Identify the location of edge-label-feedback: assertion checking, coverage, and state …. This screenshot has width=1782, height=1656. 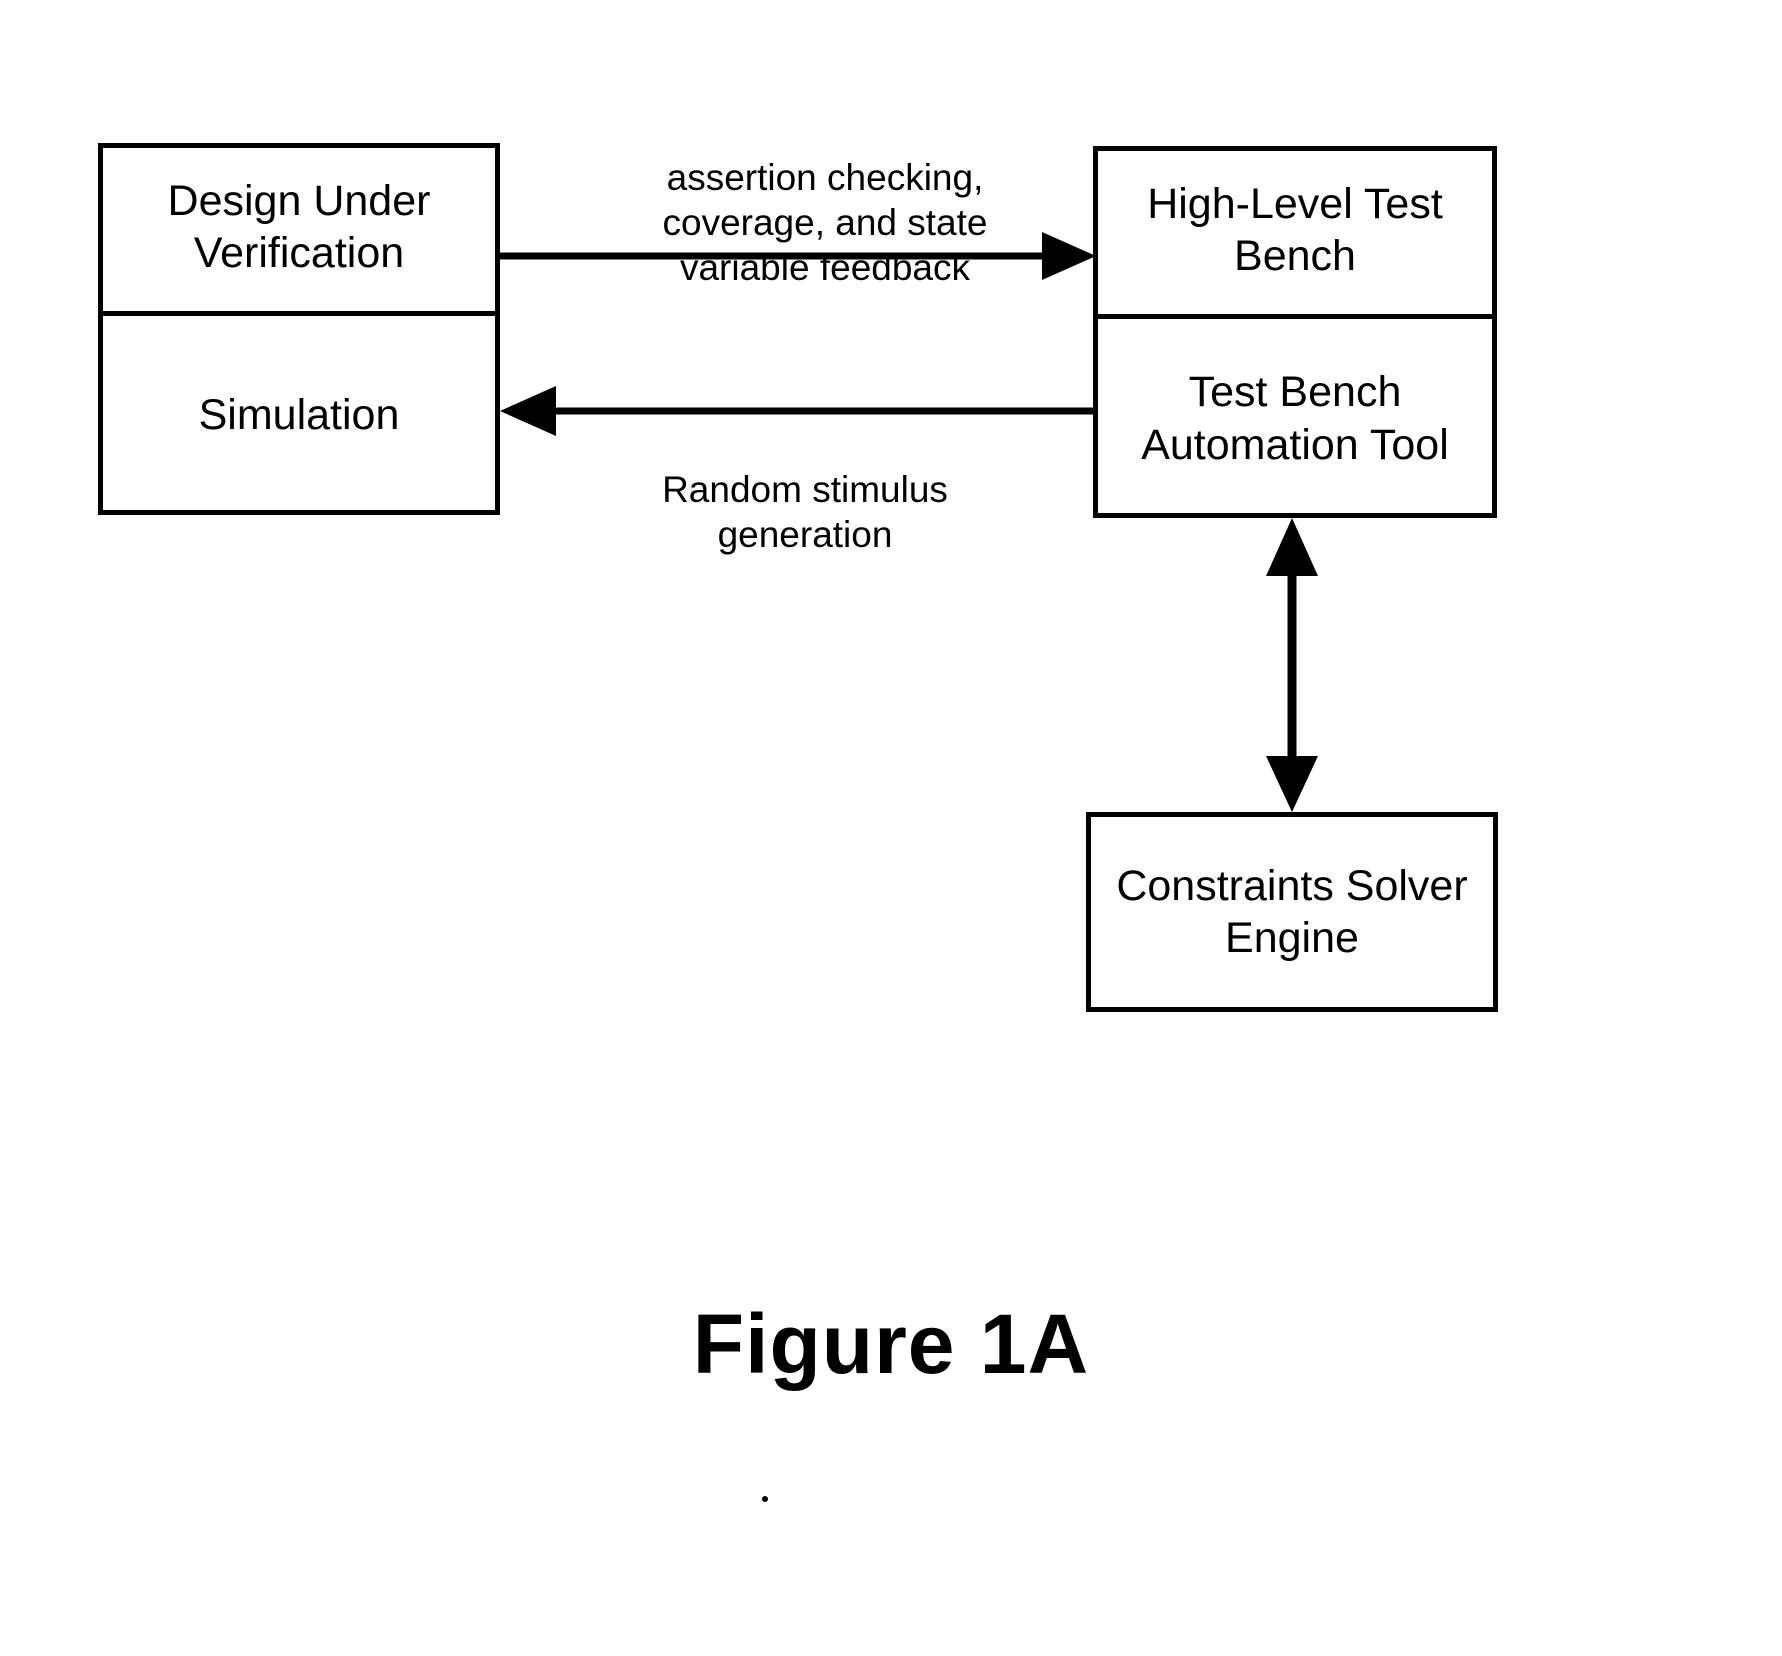
(825, 200).